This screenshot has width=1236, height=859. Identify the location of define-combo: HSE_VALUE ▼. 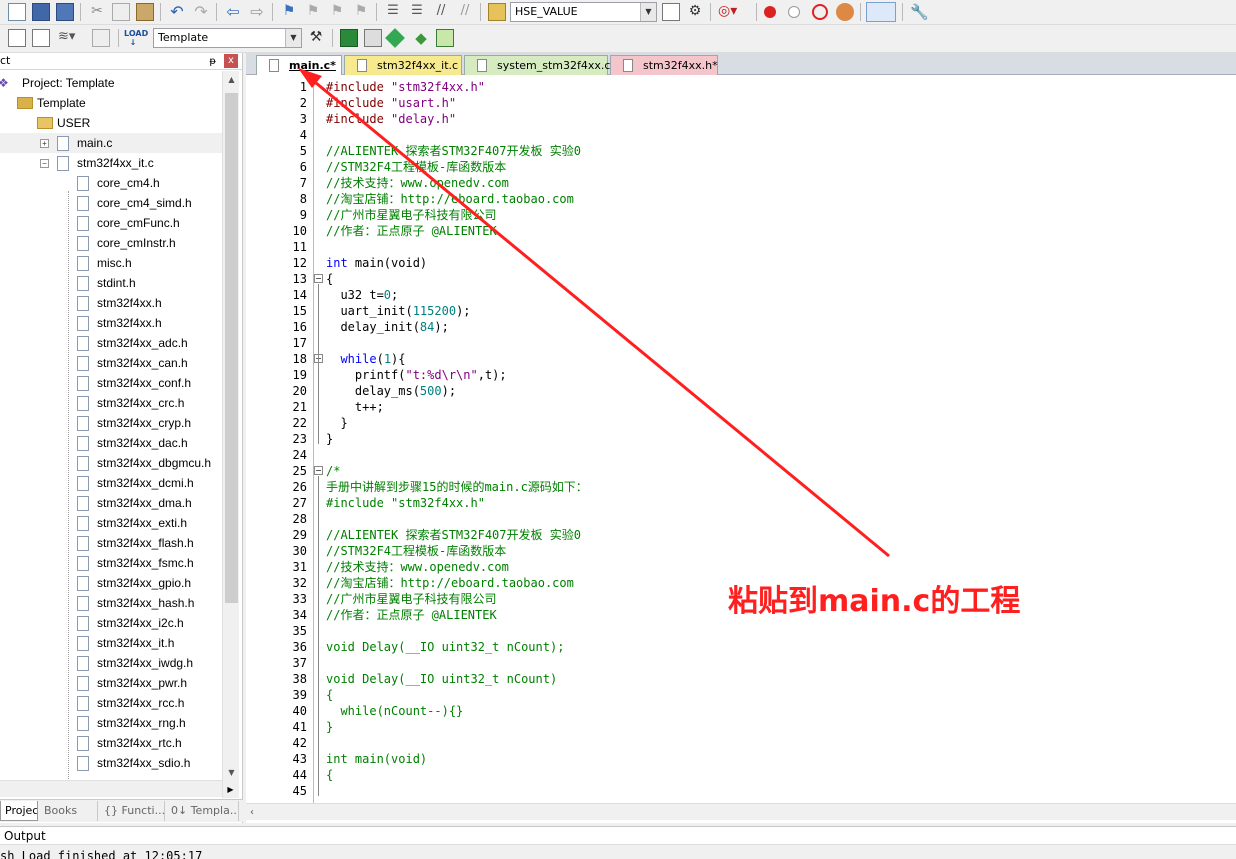
(583, 12).